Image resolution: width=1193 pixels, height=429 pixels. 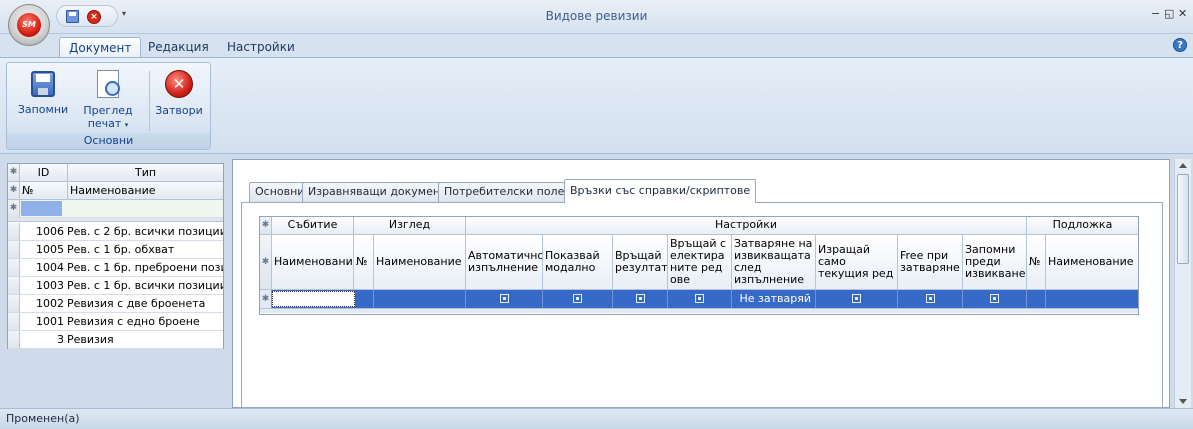 I want to click on close-mode-cell: Не затваряй, so click(x=774, y=299).